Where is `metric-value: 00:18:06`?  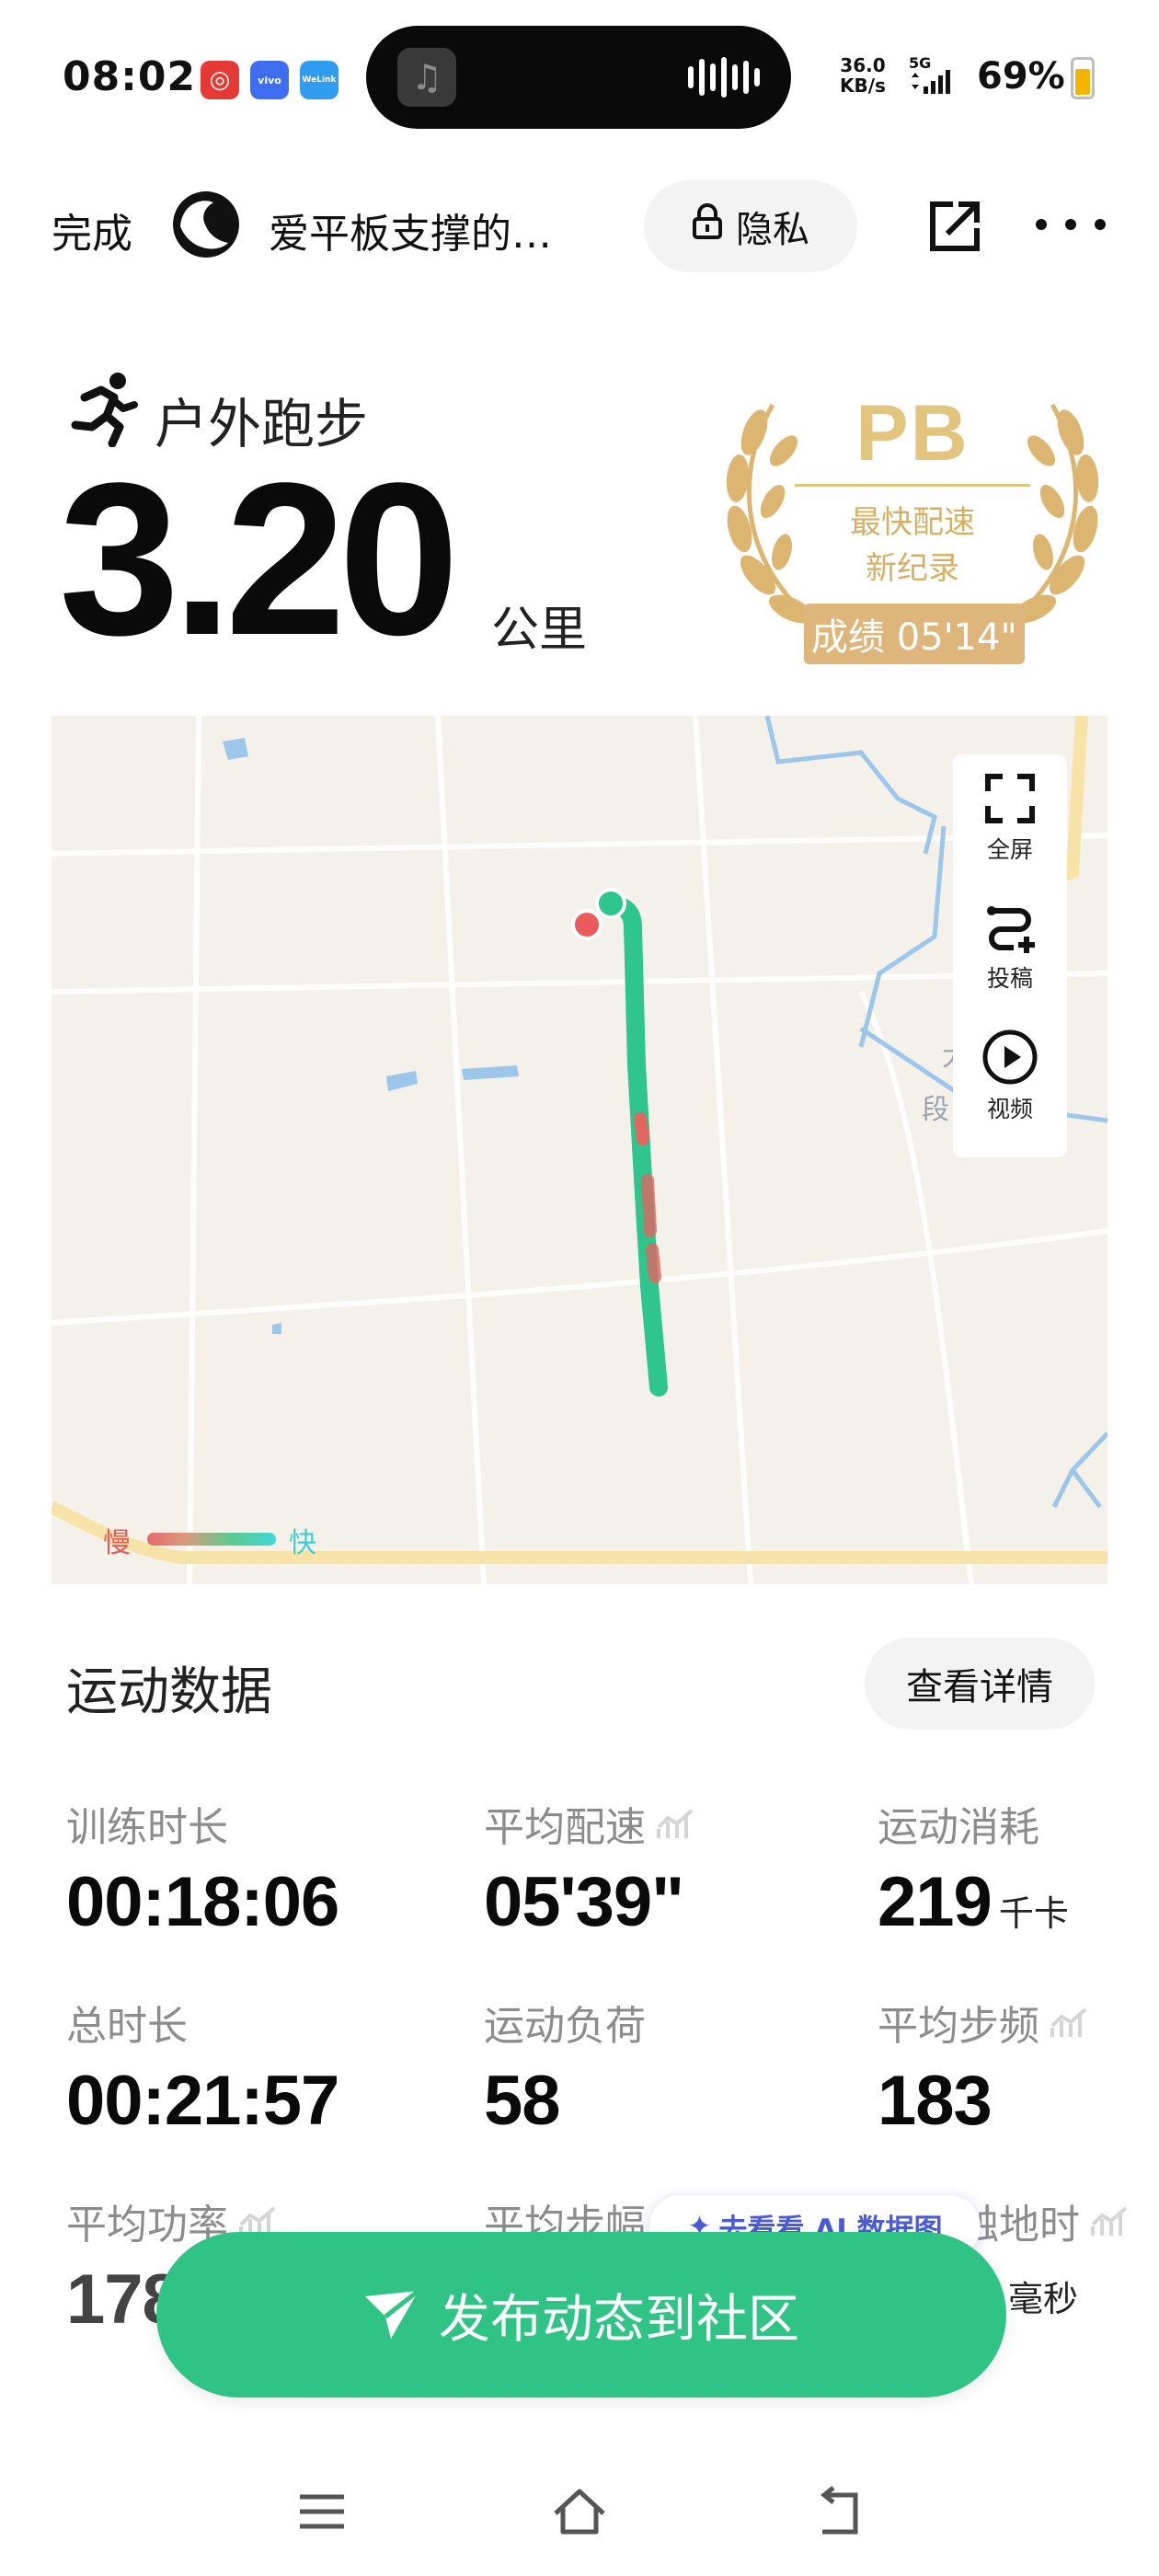
metric-value: 00:18:06 is located at coordinates (202, 1902).